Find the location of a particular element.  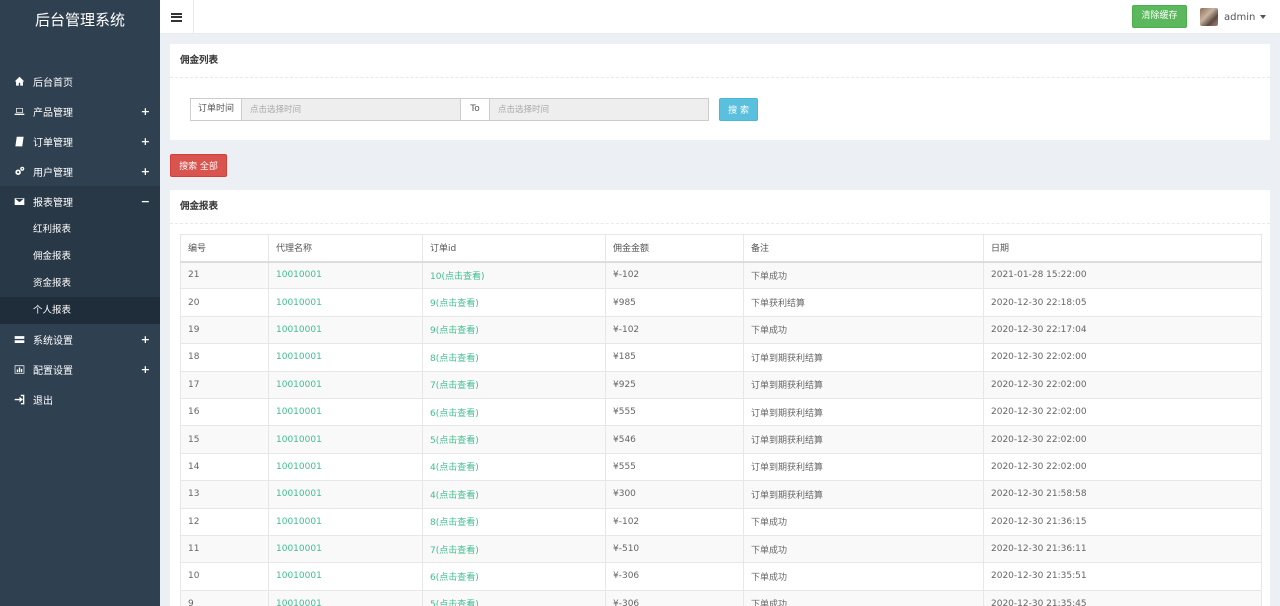

sidebar-item-label: 订单管理 is located at coordinates (53, 143).